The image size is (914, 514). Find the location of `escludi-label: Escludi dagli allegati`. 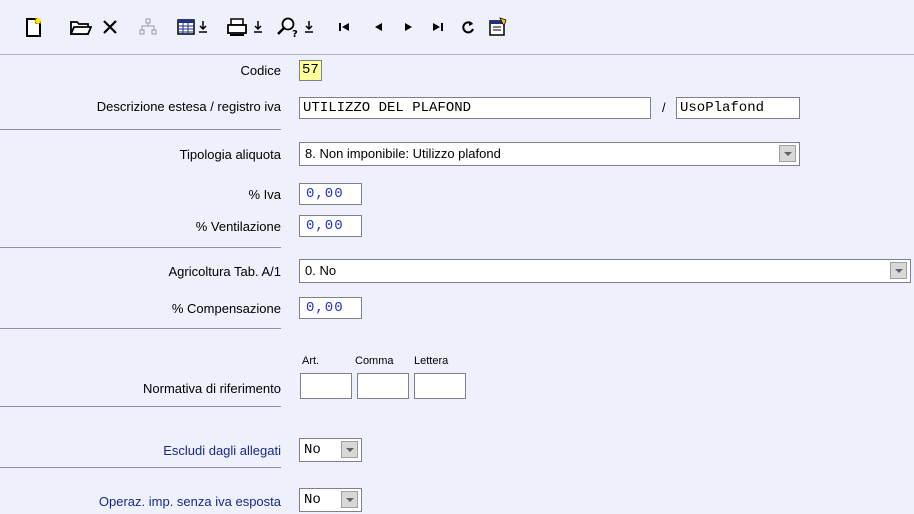

escludi-label: Escludi dagli allegati is located at coordinates (222, 450).